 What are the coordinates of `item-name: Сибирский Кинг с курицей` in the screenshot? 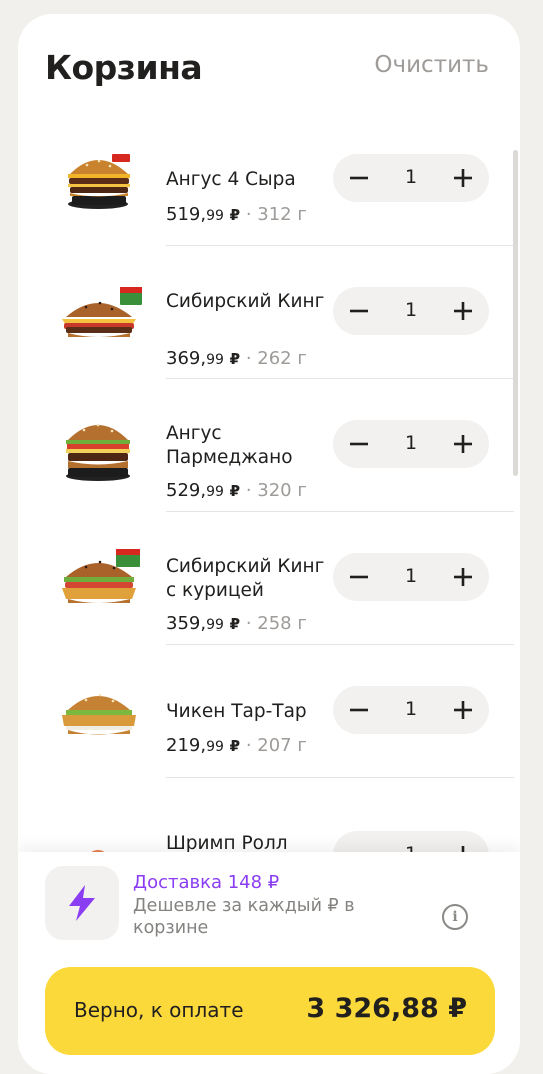 It's located at (245, 578).